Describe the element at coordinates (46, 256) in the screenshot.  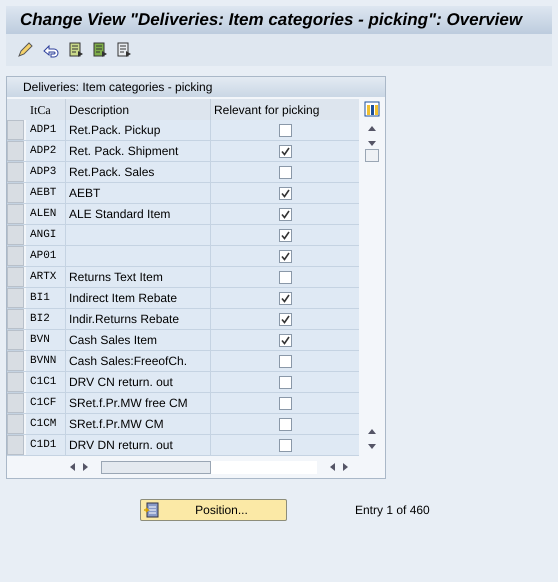
I see `table-cell: AP01` at that location.